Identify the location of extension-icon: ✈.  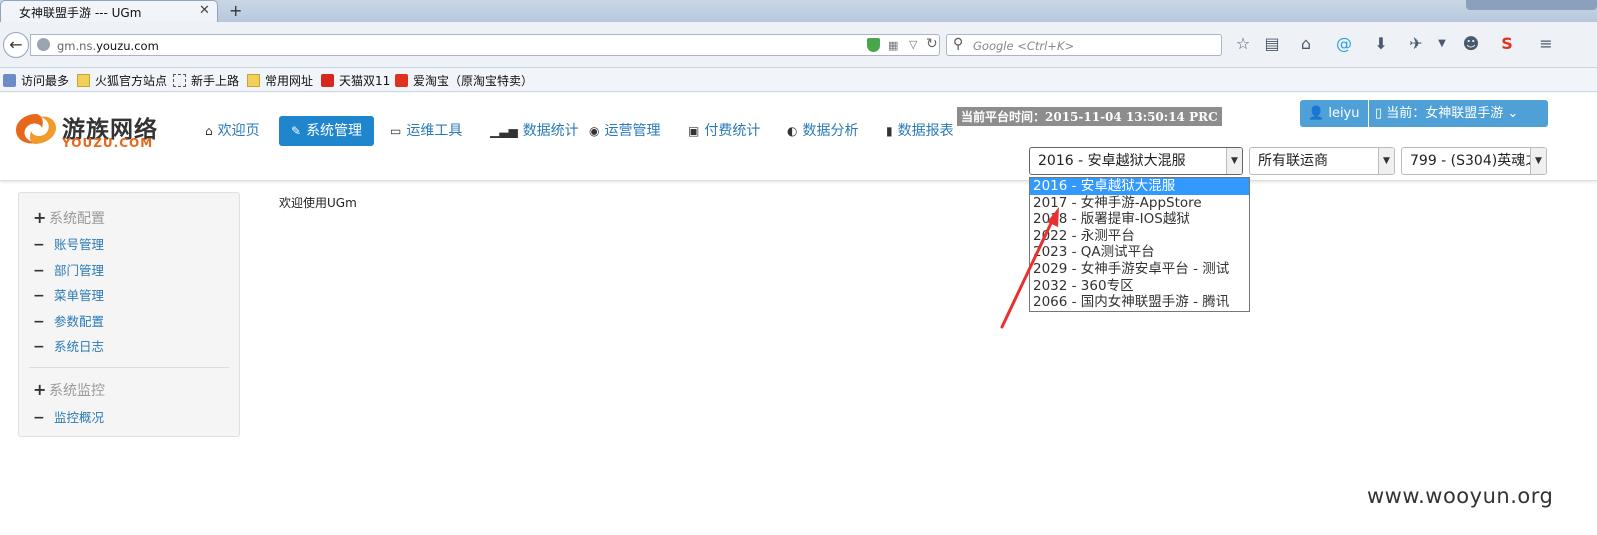
(1416, 43).